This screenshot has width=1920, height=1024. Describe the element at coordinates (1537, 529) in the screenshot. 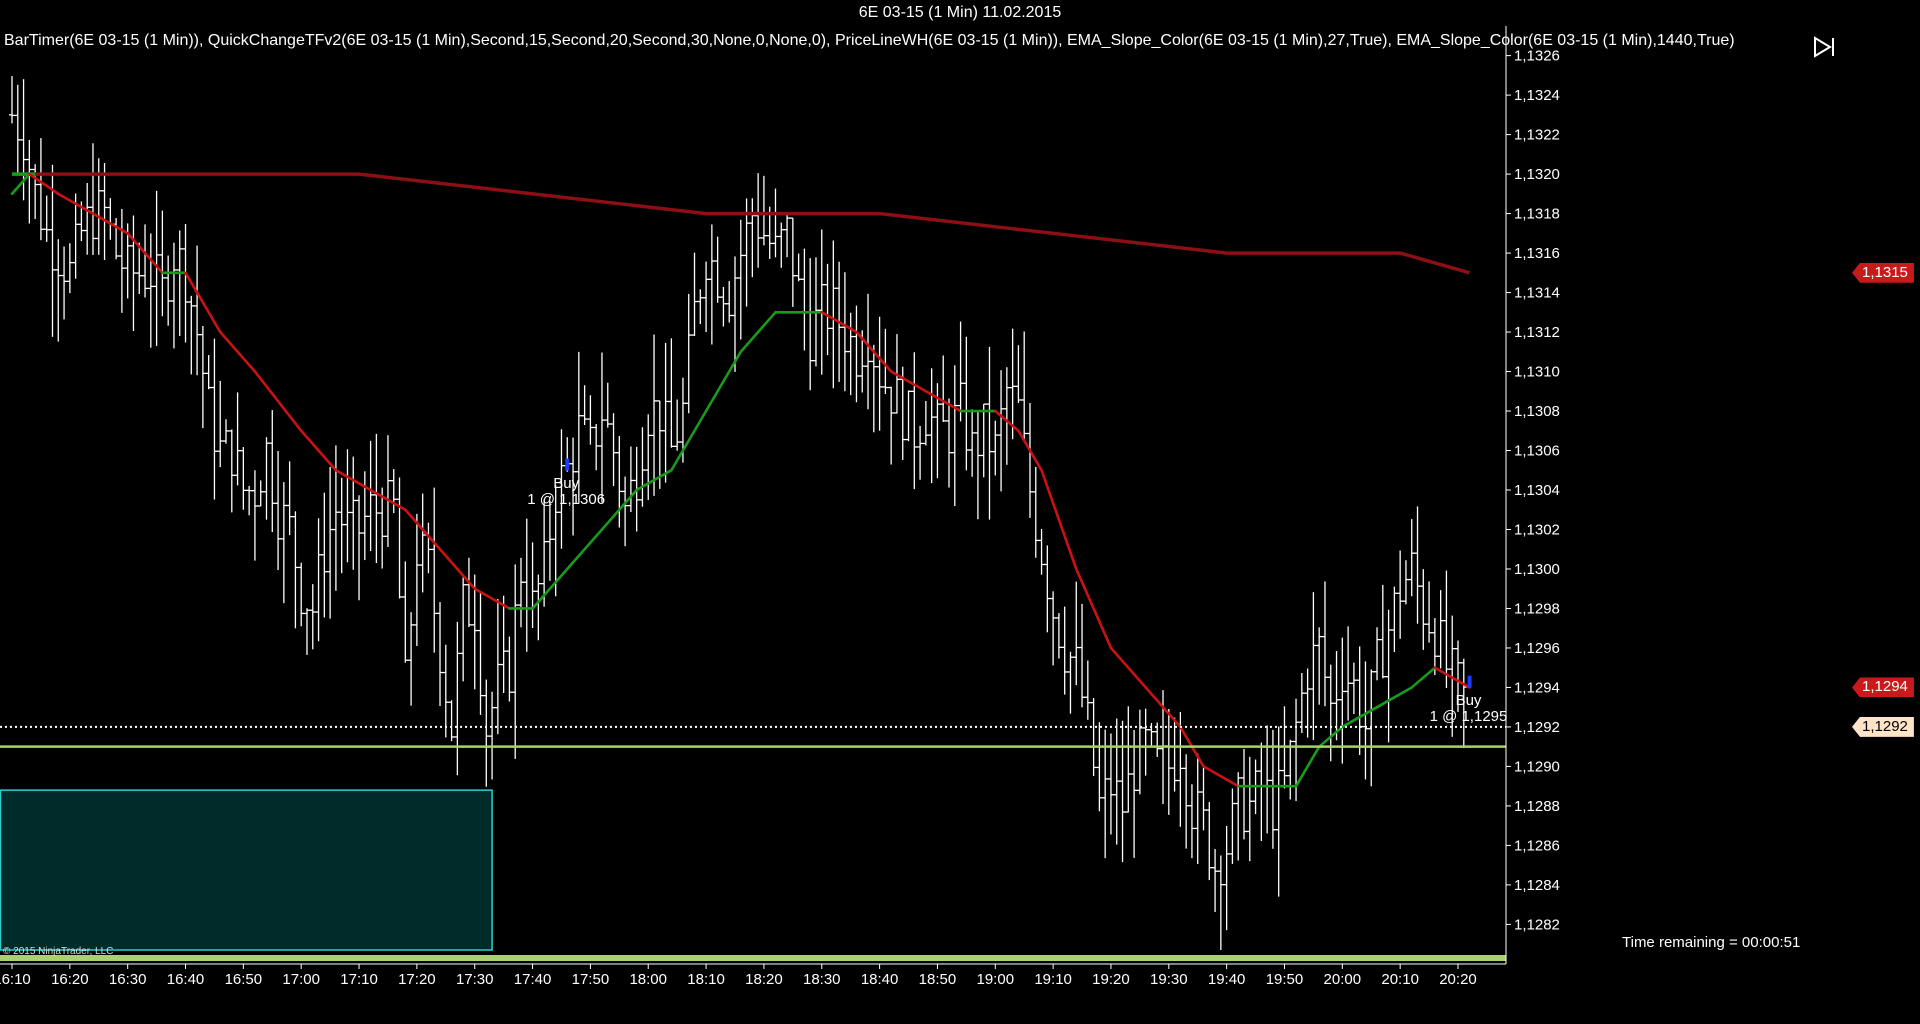

I see `y-tick-label: 1,1302` at that location.